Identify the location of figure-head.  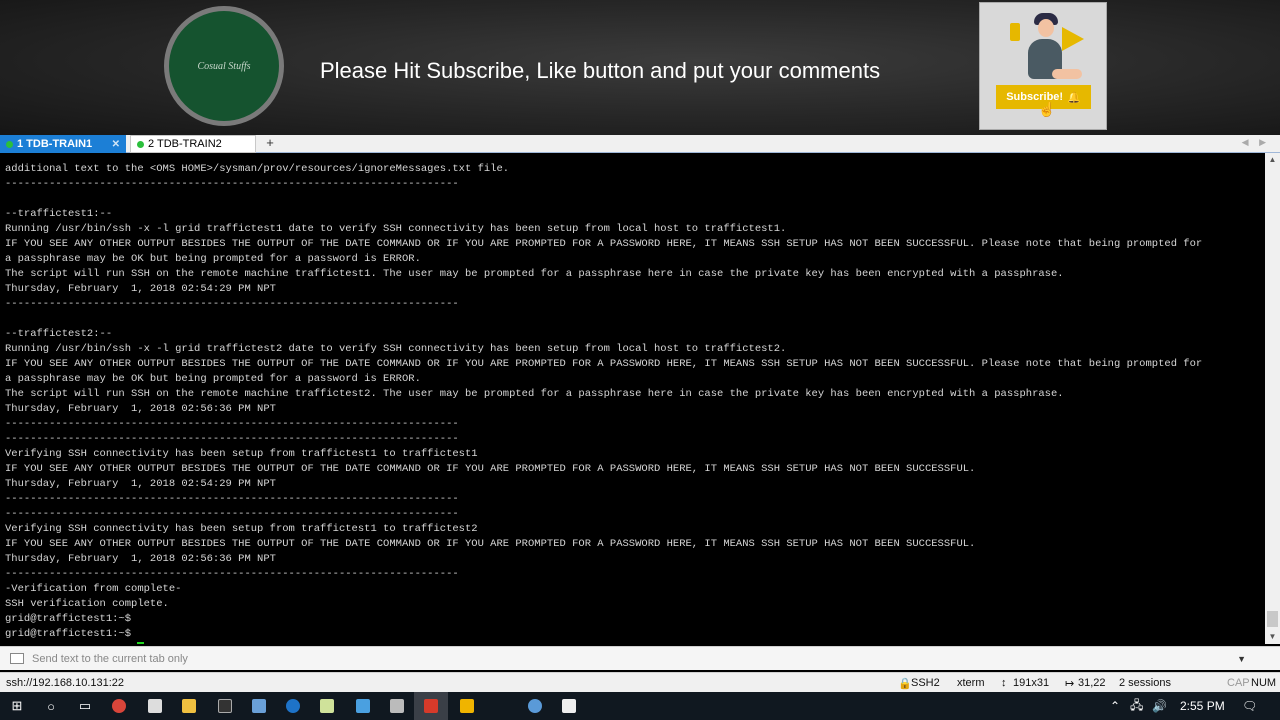
(1046, 28).